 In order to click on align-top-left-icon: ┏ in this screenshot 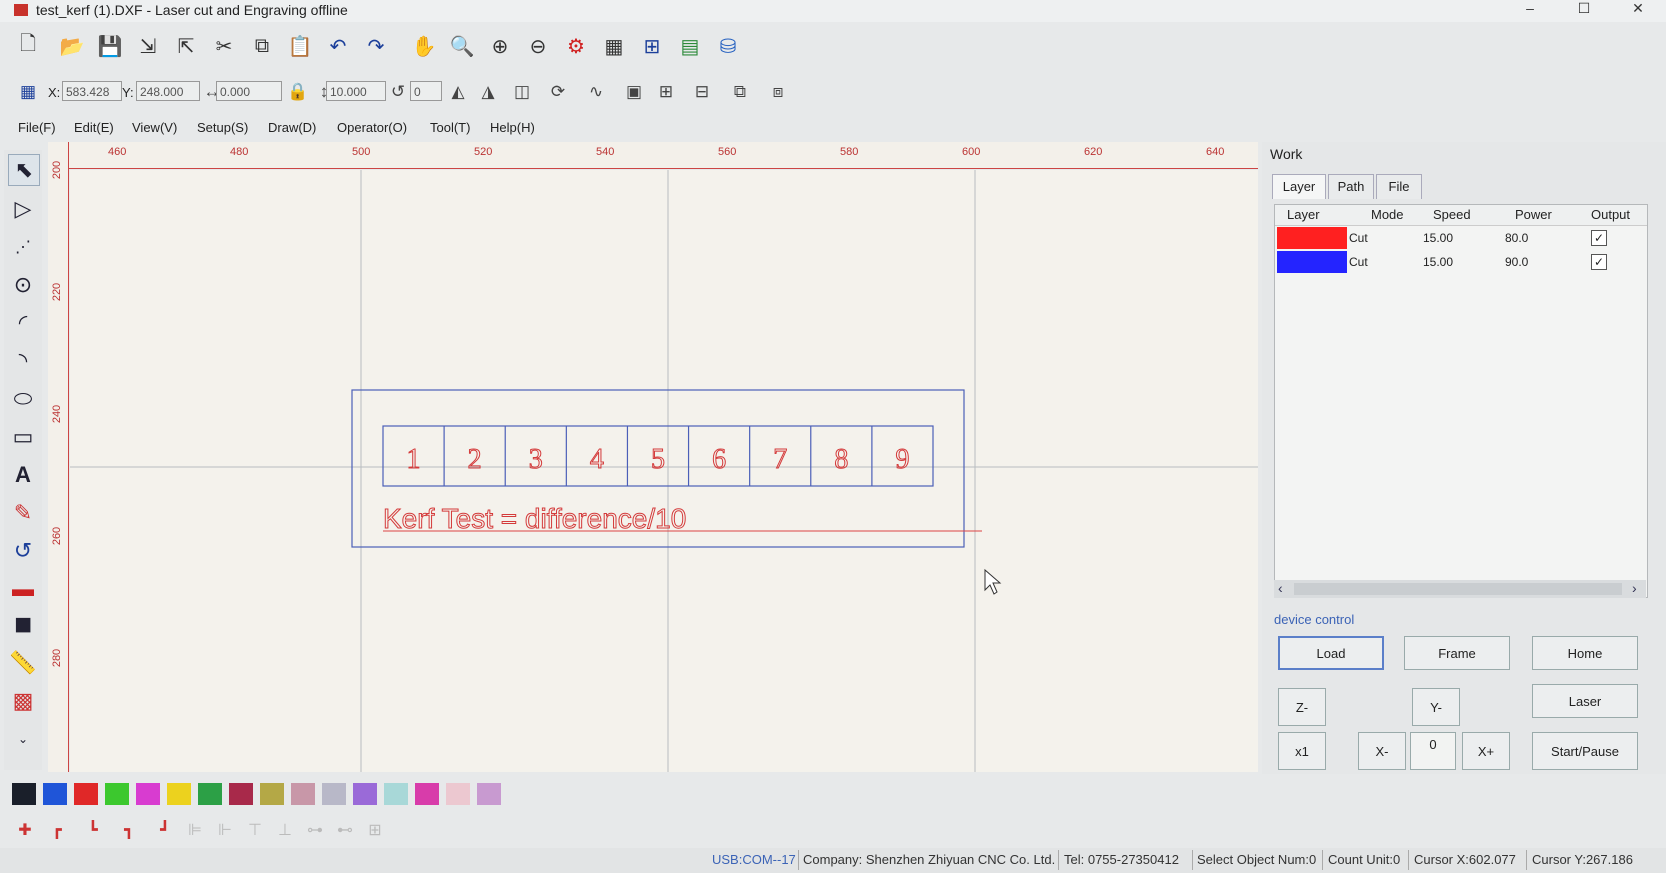, I will do `click(57, 830)`.